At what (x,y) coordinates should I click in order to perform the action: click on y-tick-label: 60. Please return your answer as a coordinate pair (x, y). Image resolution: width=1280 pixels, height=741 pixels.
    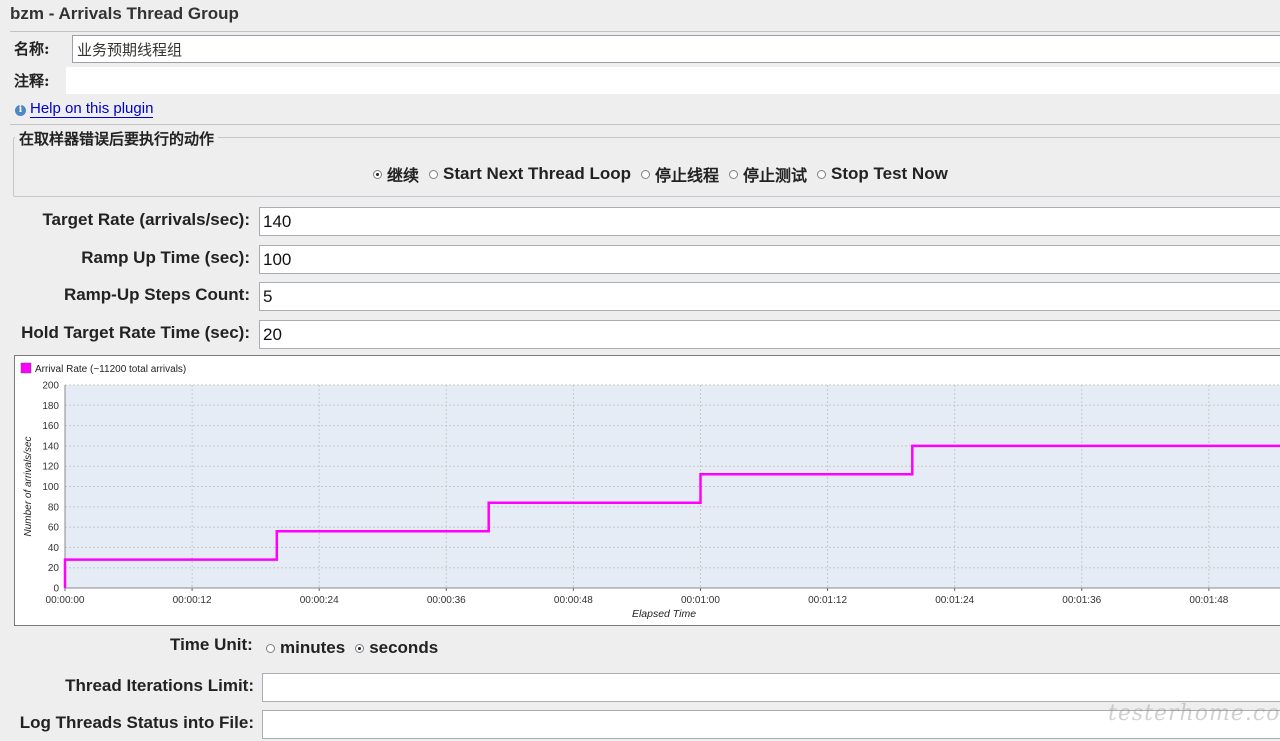
    Looking at the image, I should click on (54, 528).